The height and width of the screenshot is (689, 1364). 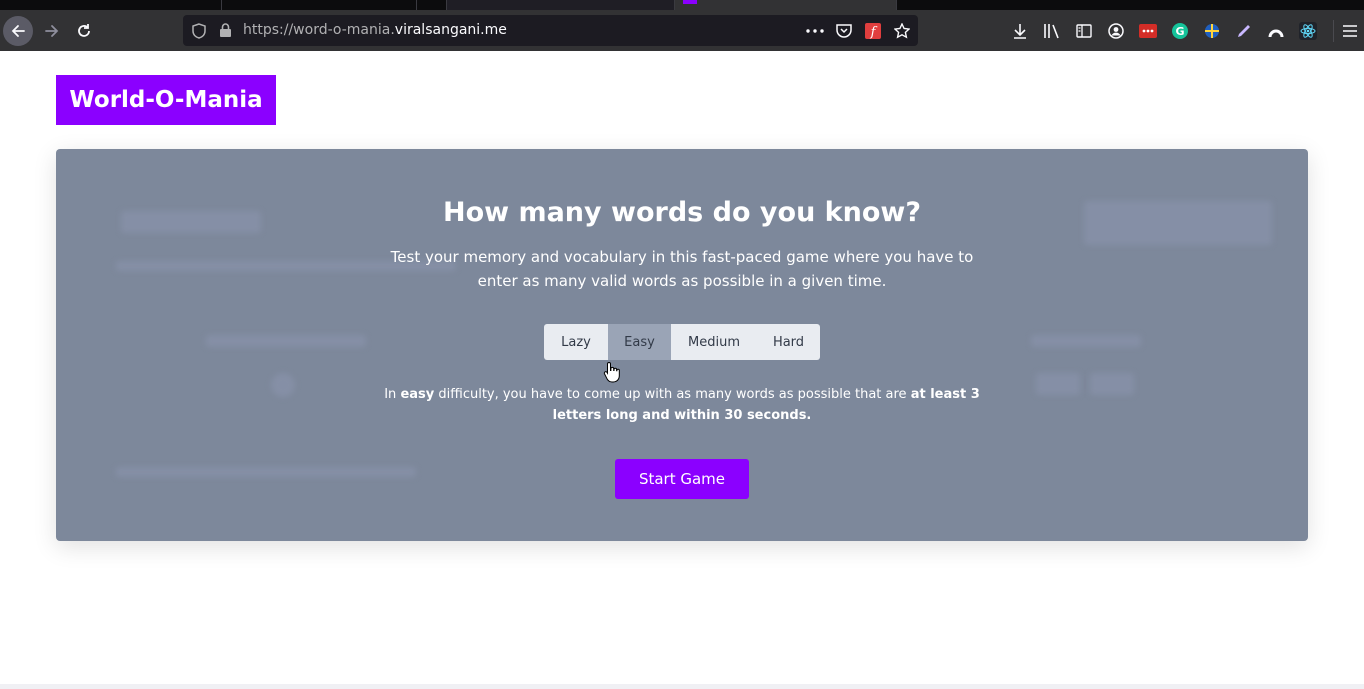 What do you see at coordinates (843, 30) in the screenshot?
I see `pocket-icon` at bounding box center [843, 30].